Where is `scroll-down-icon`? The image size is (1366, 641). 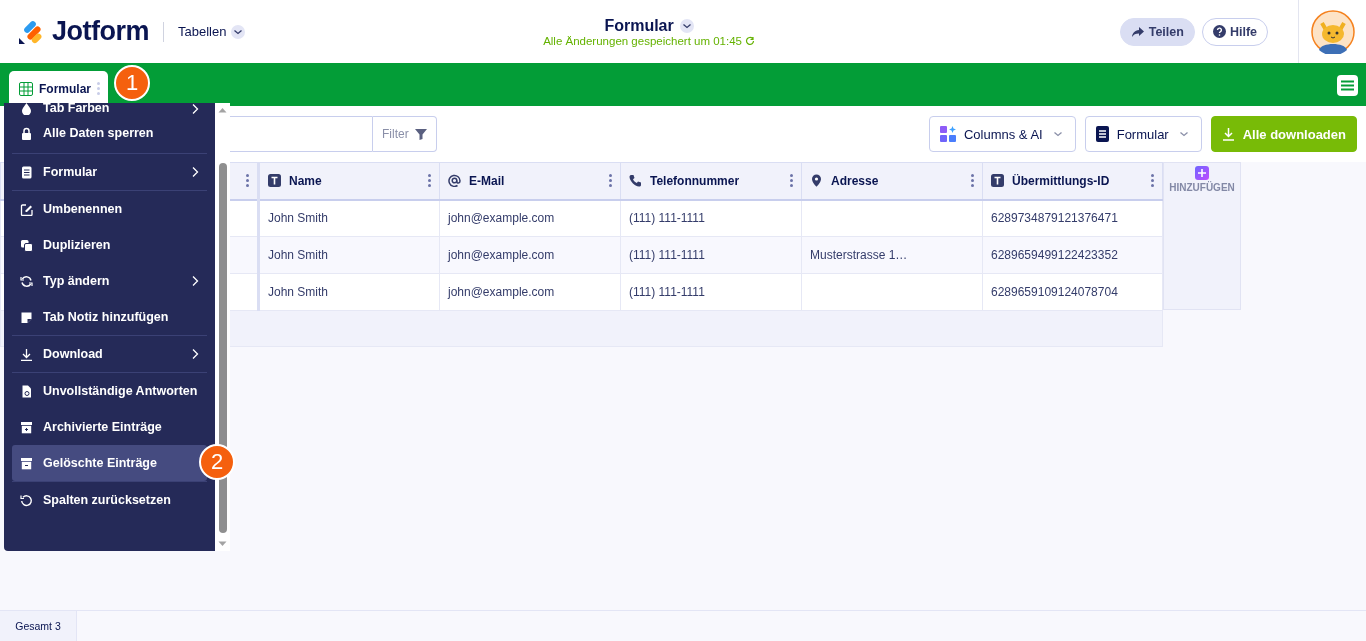
scroll-down-icon is located at coordinates (222, 544).